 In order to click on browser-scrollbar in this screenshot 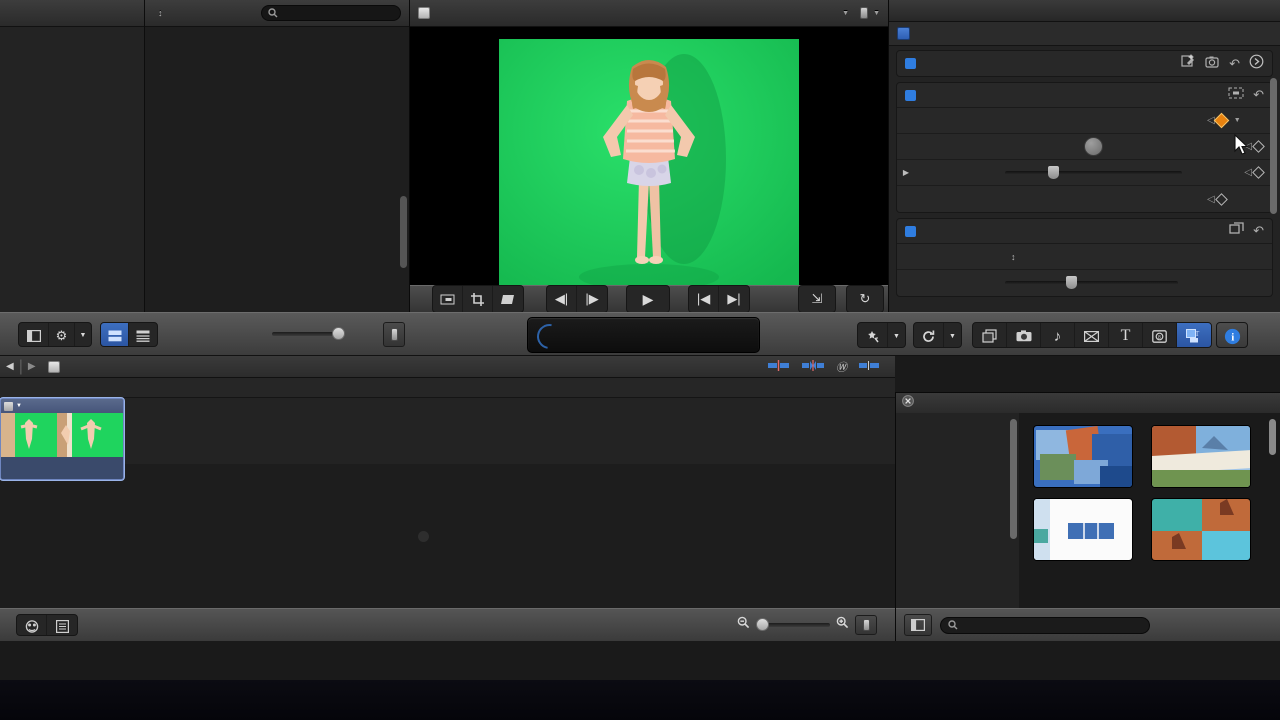, I will do `click(403, 232)`.